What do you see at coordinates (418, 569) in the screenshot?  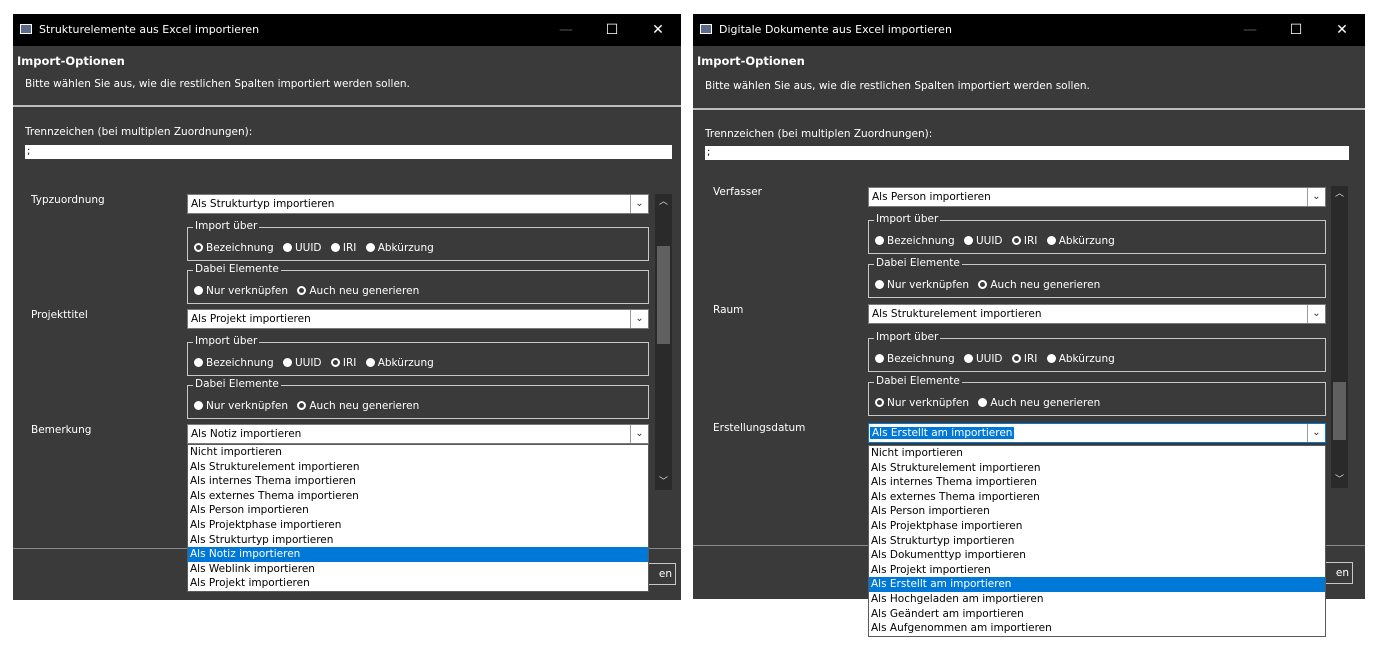 I see `dropdown-option: Als Weblink importieren` at bounding box center [418, 569].